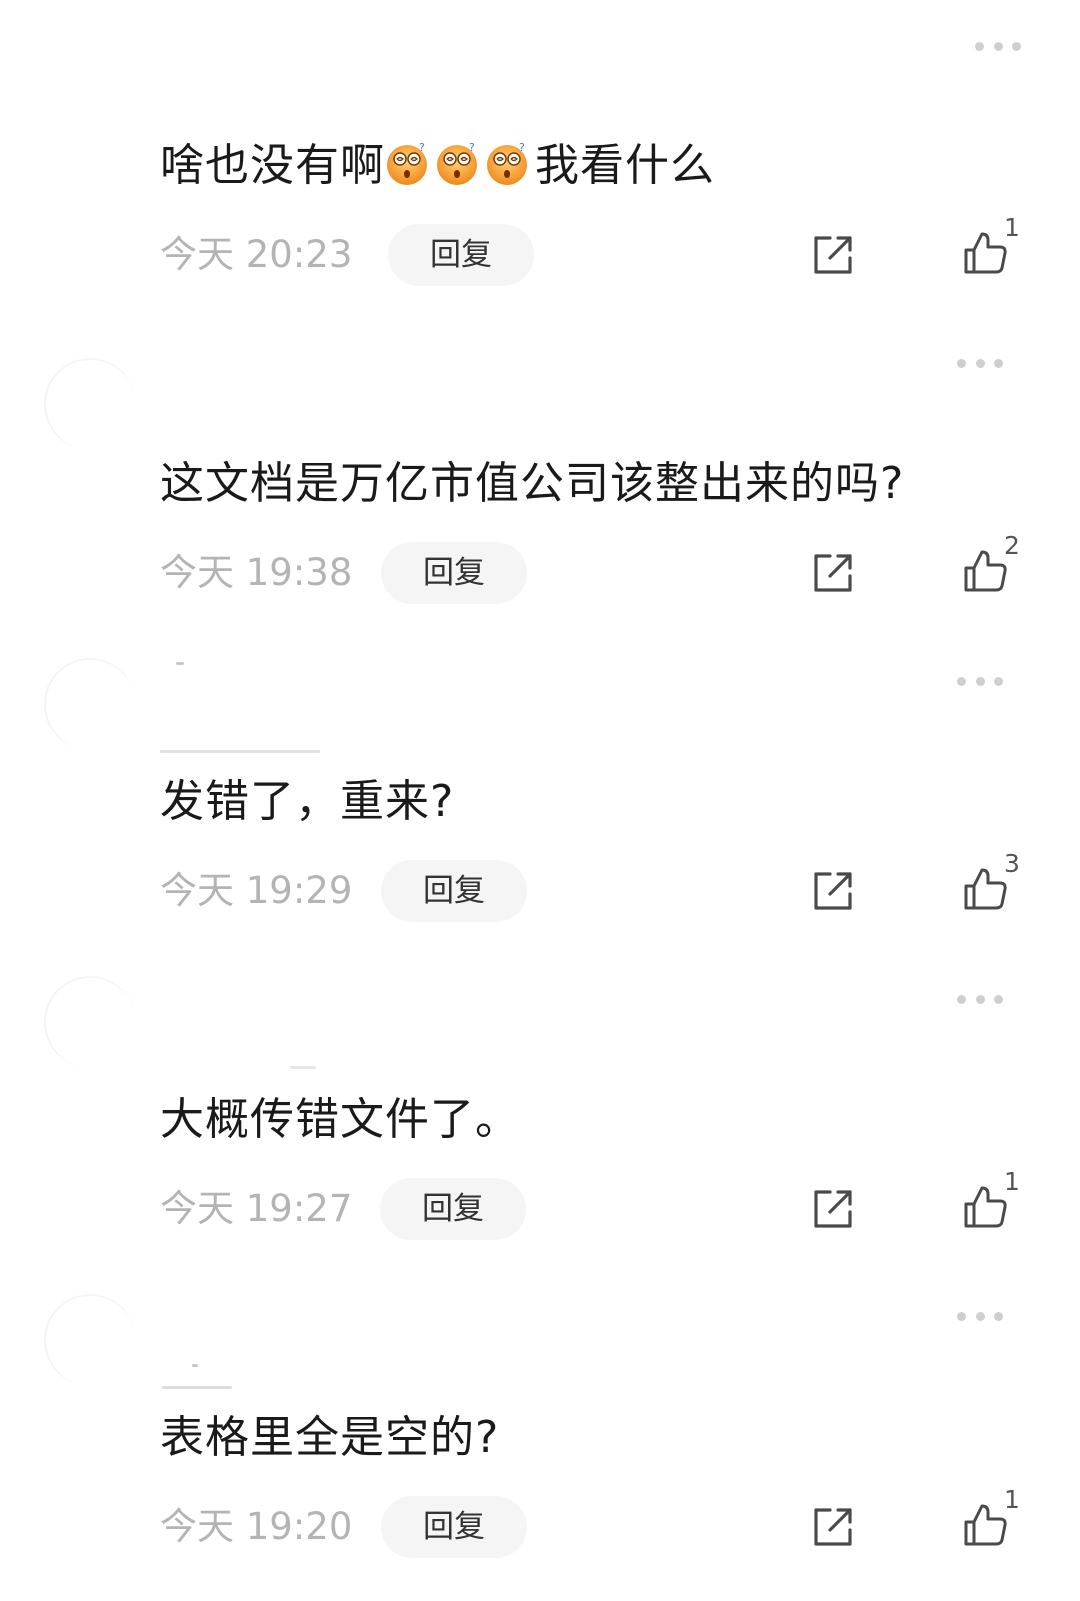 This screenshot has width=1080, height=1601. What do you see at coordinates (1012, 545) in the screenshot?
I see `like-count: 2` at bounding box center [1012, 545].